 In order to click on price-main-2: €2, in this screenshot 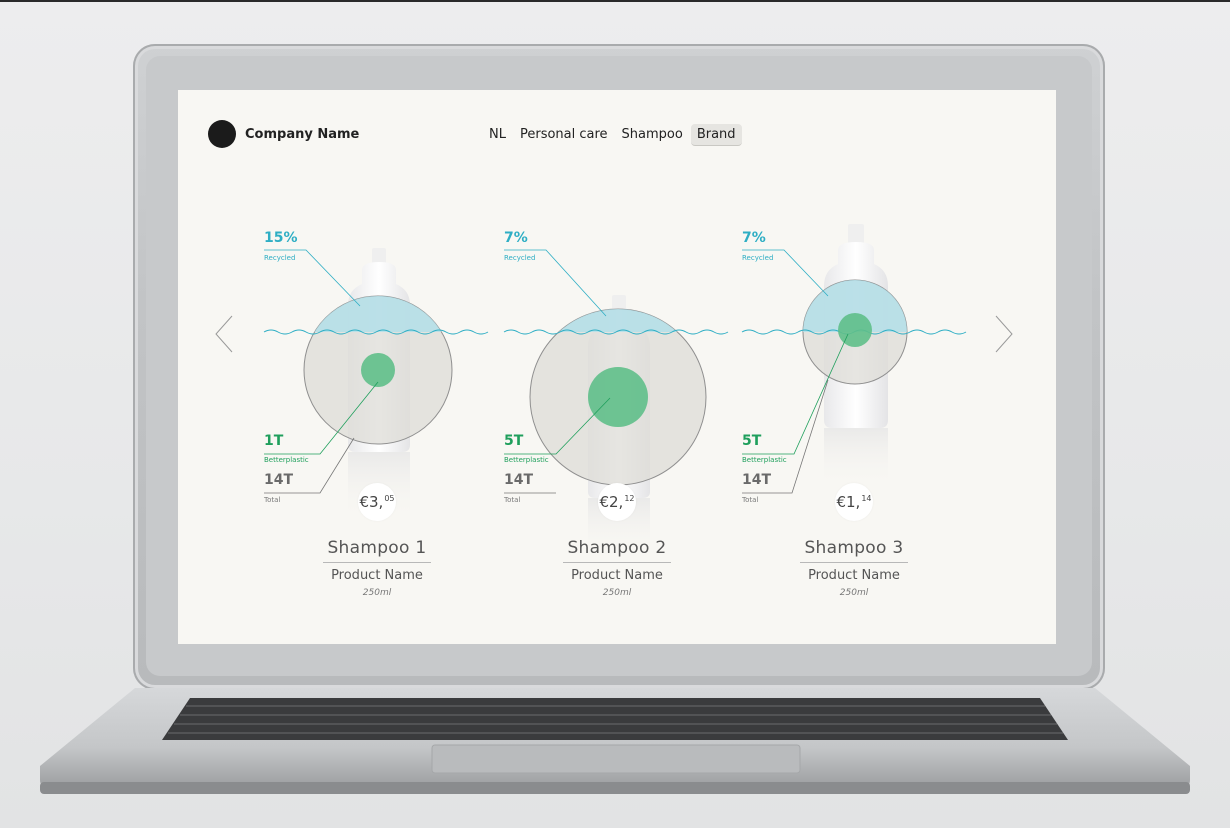, I will do `click(611, 502)`.